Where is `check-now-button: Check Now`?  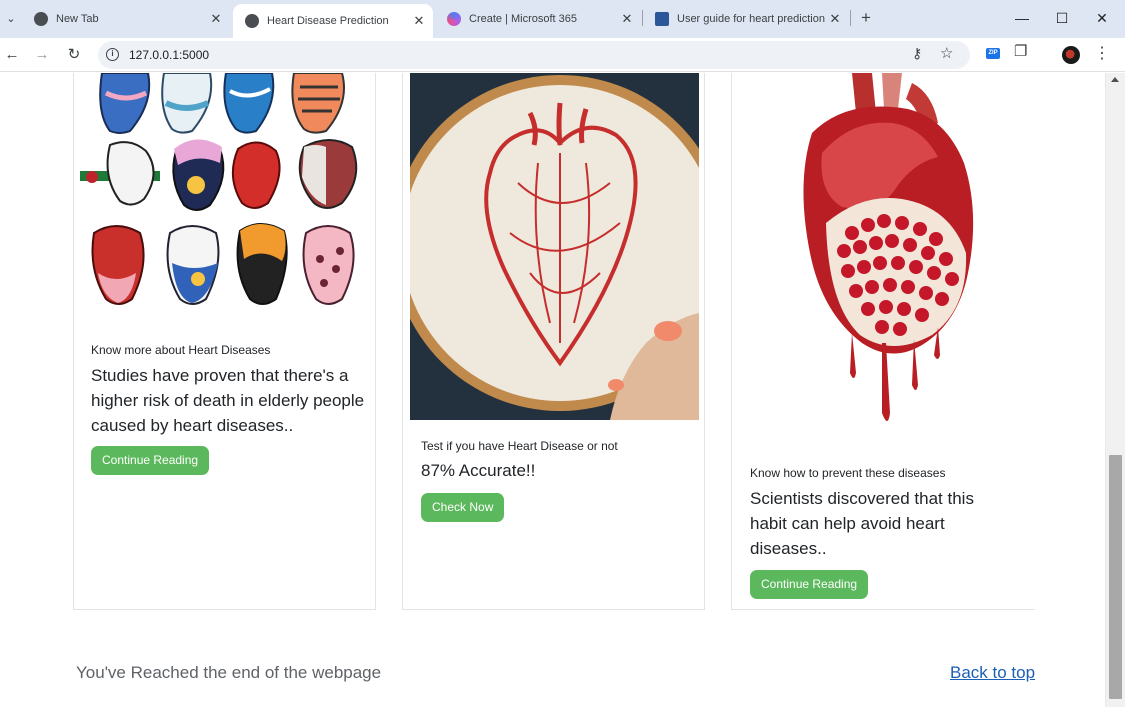 check-now-button: Check Now is located at coordinates (463, 507).